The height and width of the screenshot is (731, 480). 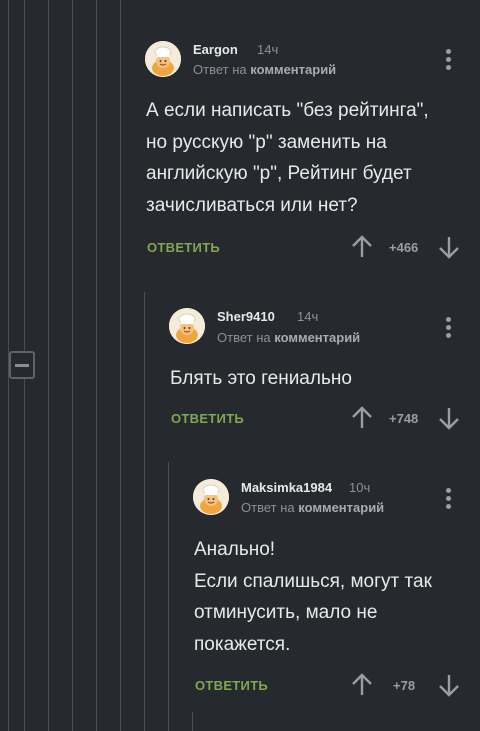 I want to click on rating-value: +78, so click(x=404, y=685).